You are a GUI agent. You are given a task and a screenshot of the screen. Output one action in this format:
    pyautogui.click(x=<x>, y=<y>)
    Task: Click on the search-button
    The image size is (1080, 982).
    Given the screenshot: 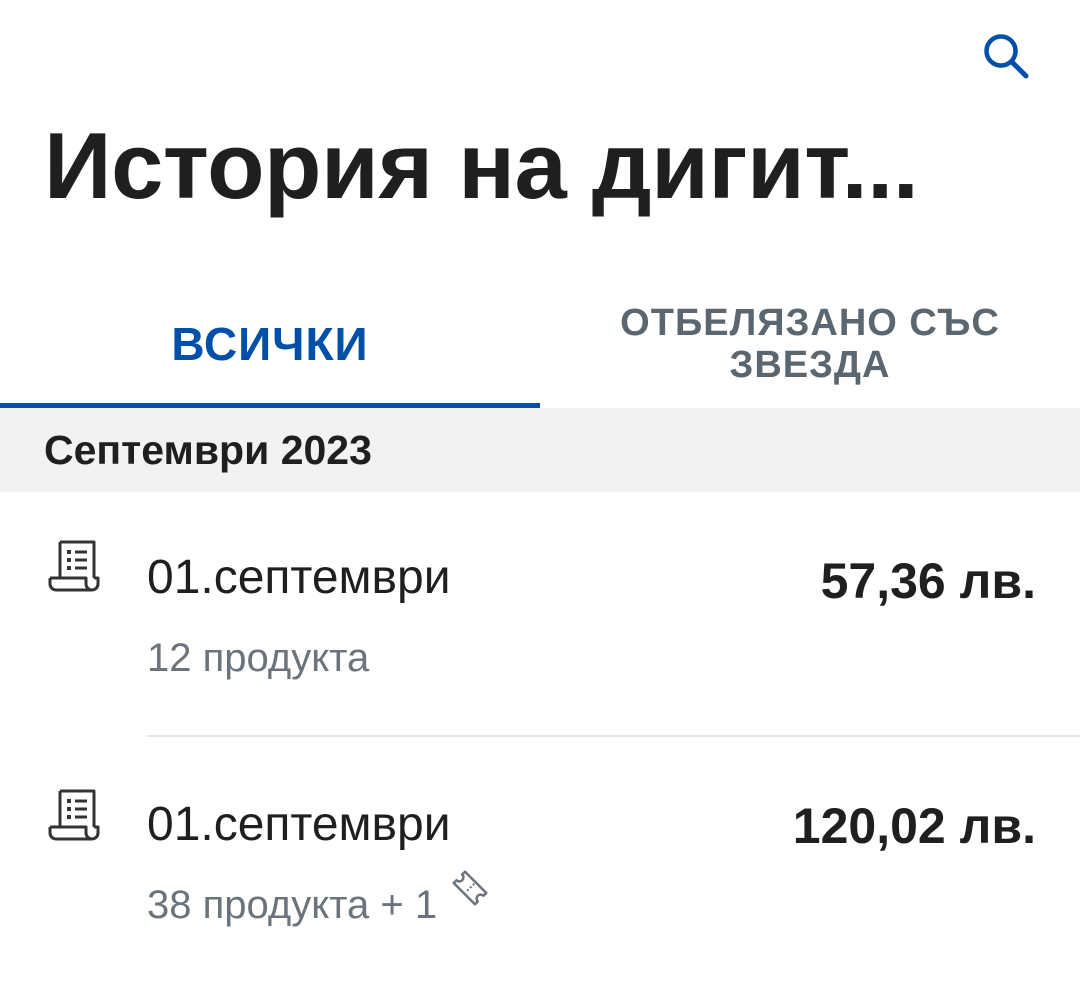 What is the action you would take?
    pyautogui.click(x=1006, y=56)
    